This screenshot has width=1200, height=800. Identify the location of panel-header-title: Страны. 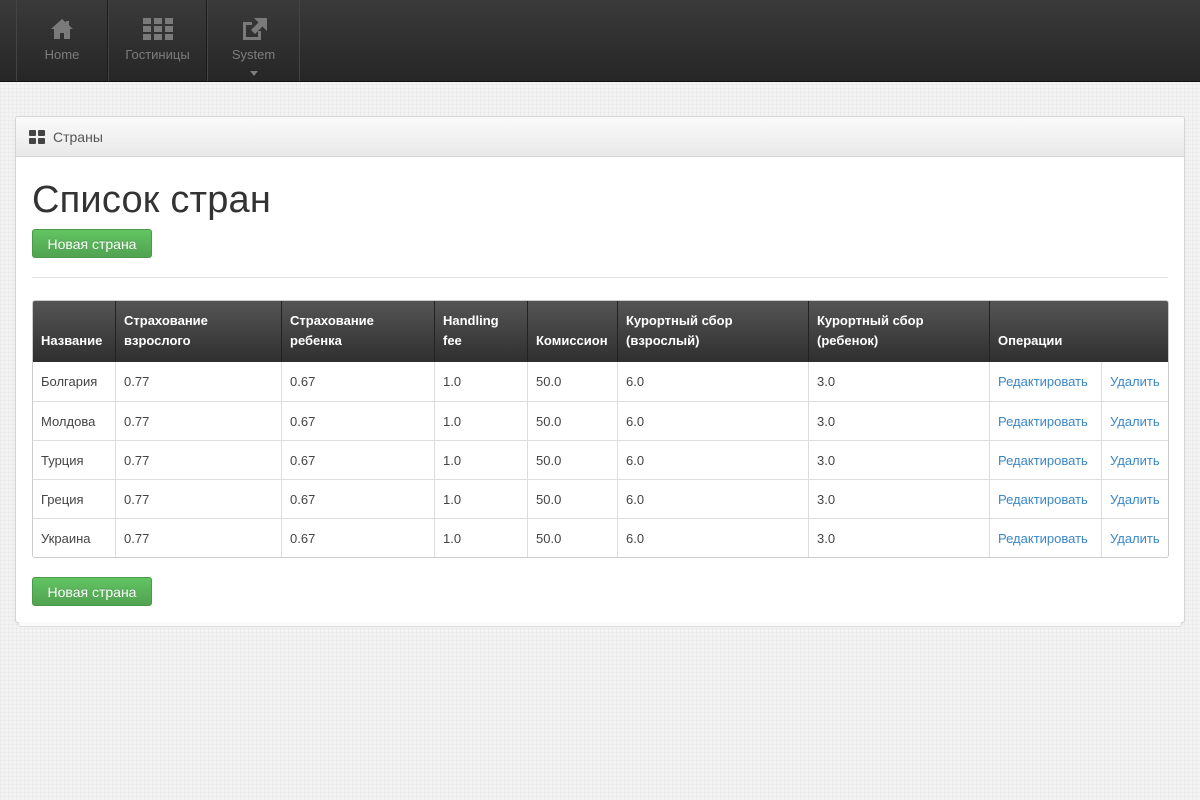
(78, 136).